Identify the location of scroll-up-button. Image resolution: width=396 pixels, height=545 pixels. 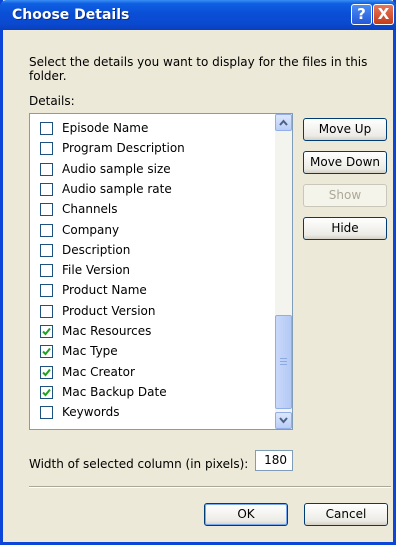
(283, 122).